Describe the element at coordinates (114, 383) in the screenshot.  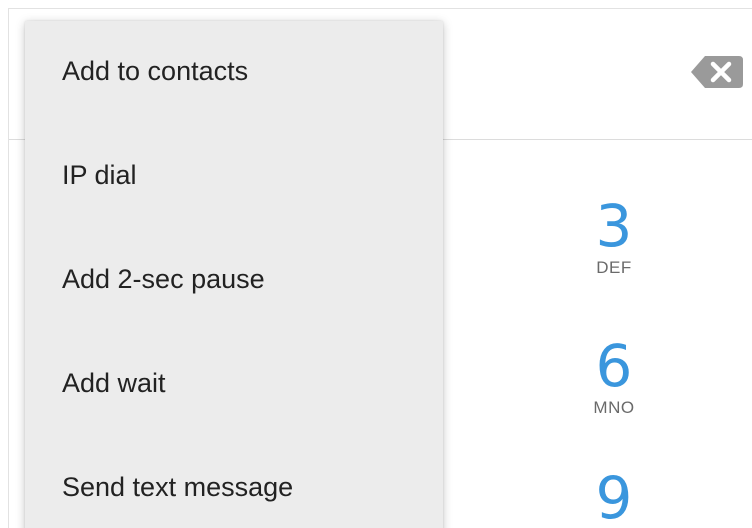
I see `menu-item-label: Add wait` at that location.